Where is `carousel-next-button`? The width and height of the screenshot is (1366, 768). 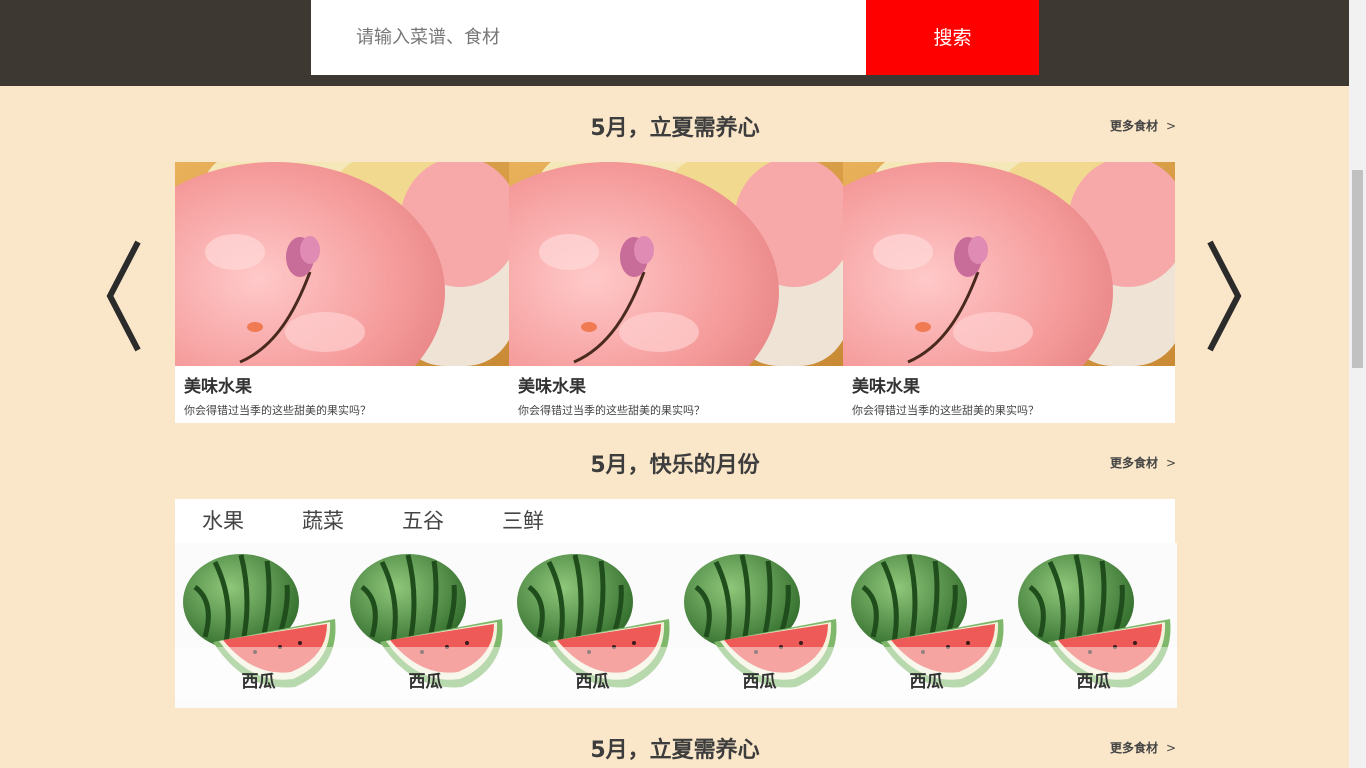 carousel-next-button is located at coordinates (1224, 296).